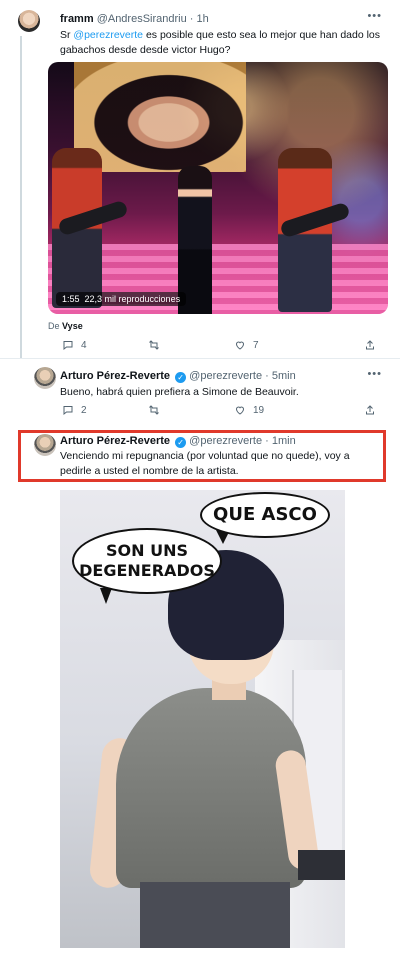 This screenshot has height=954, width=400. Describe the element at coordinates (280, 376) in the screenshot. I see `timestamp: · 5min` at that location.